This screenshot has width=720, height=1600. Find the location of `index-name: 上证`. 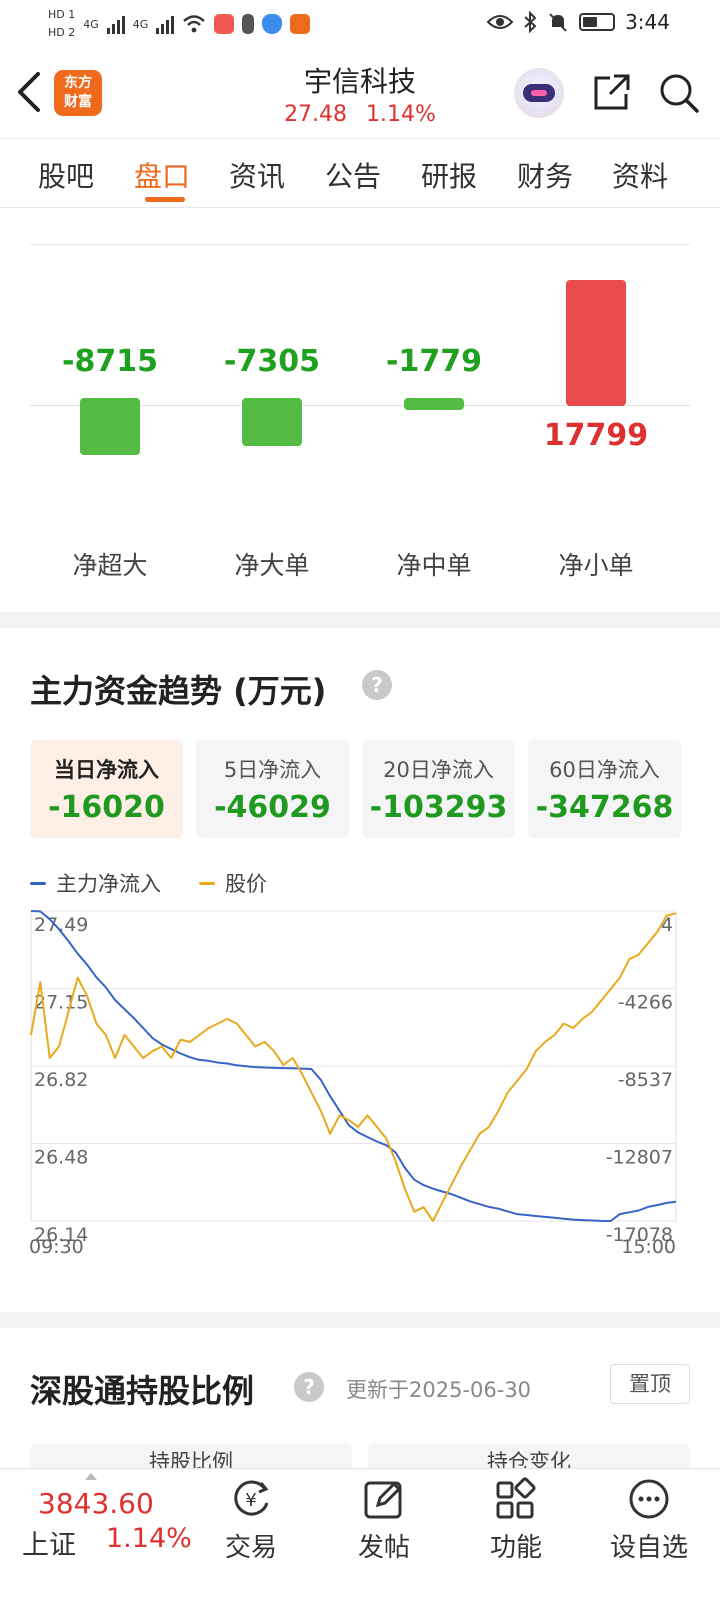

index-name: 上证 is located at coordinates (49, 1545).